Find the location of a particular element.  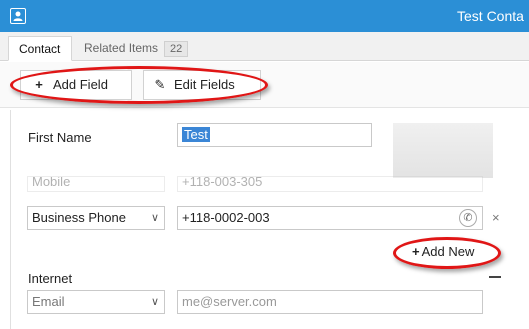

contact-card-icon is located at coordinates (18, 16).